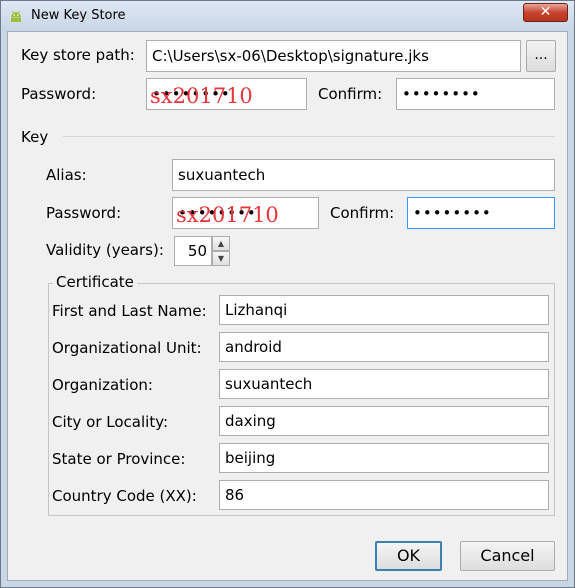  What do you see at coordinates (102, 385) in the screenshot?
I see `cert-org-label: Organization:` at bounding box center [102, 385].